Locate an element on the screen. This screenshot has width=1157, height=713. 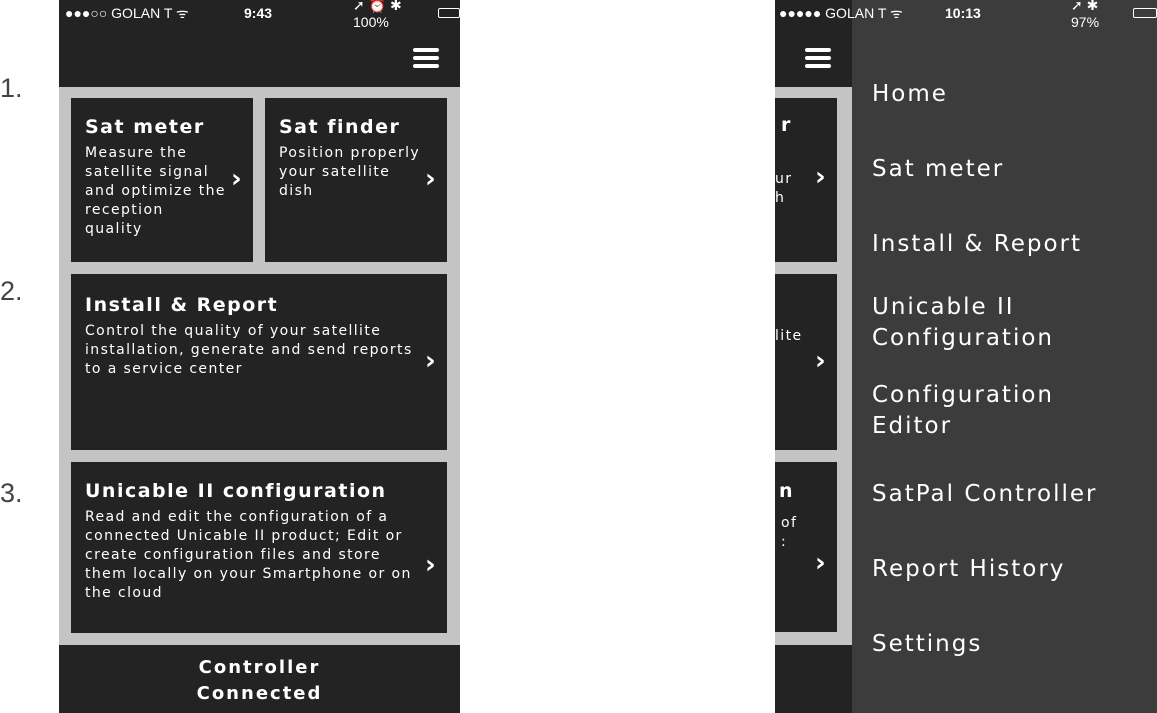
status-bar: ●●●●● GOLAN T ᯤ 10:13 ➚ ✱ 97% is located at coordinates (966, 15).